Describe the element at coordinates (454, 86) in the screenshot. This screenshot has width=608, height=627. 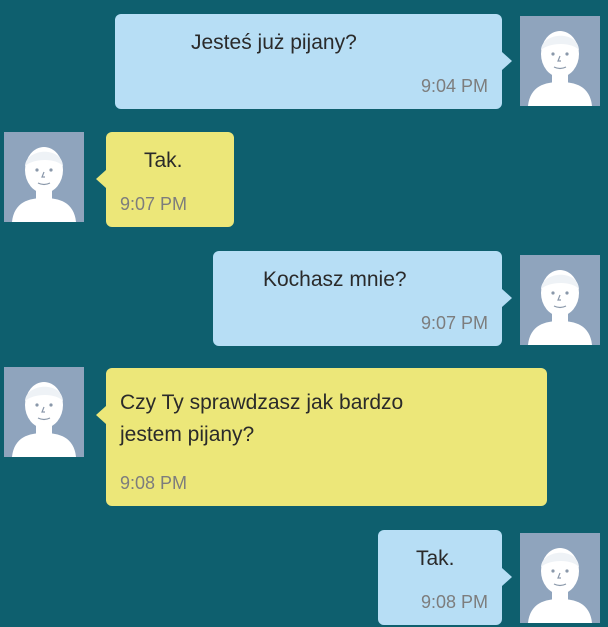
I see `message-timestamp: 9:04 PM` at that location.